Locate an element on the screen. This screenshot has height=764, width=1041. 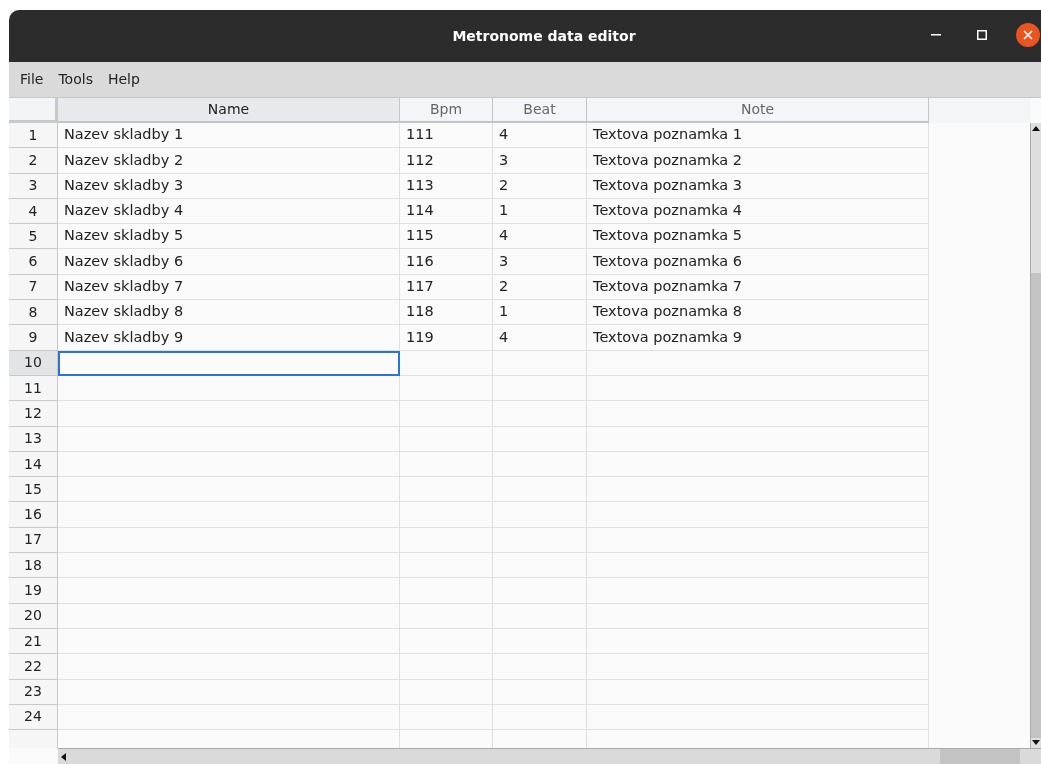
table-cell: Textova poznamka 4 is located at coordinates (758, 211).